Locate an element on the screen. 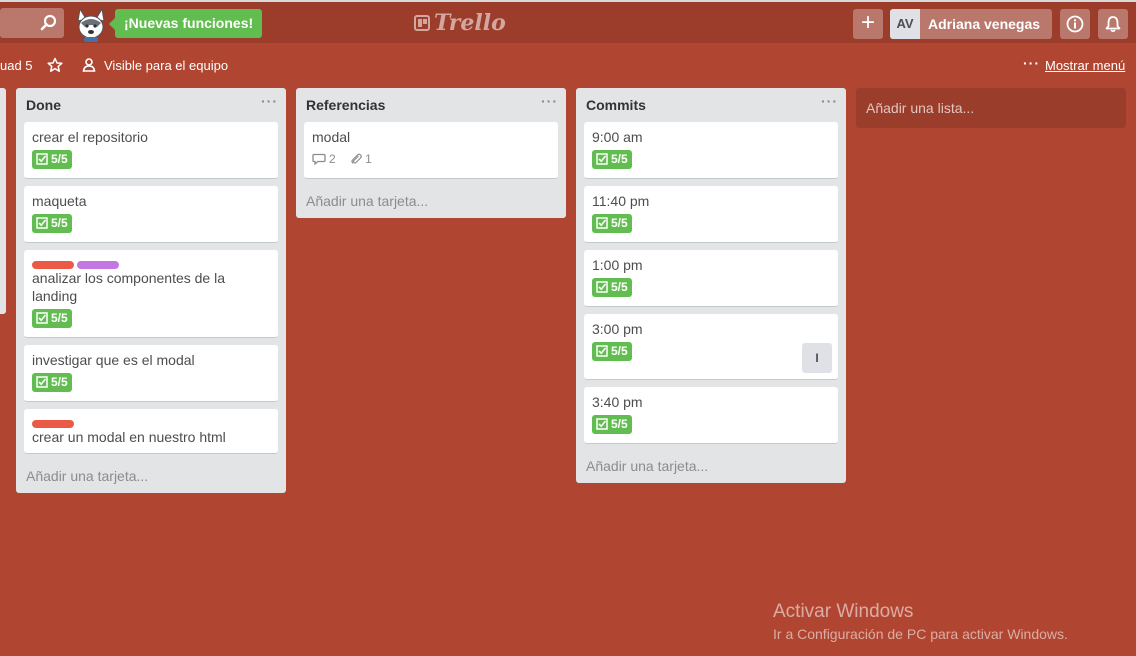 This screenshot has width=1136, height=656. card: investigar que es el modal 5/5 is located at coordinates (151, 373).